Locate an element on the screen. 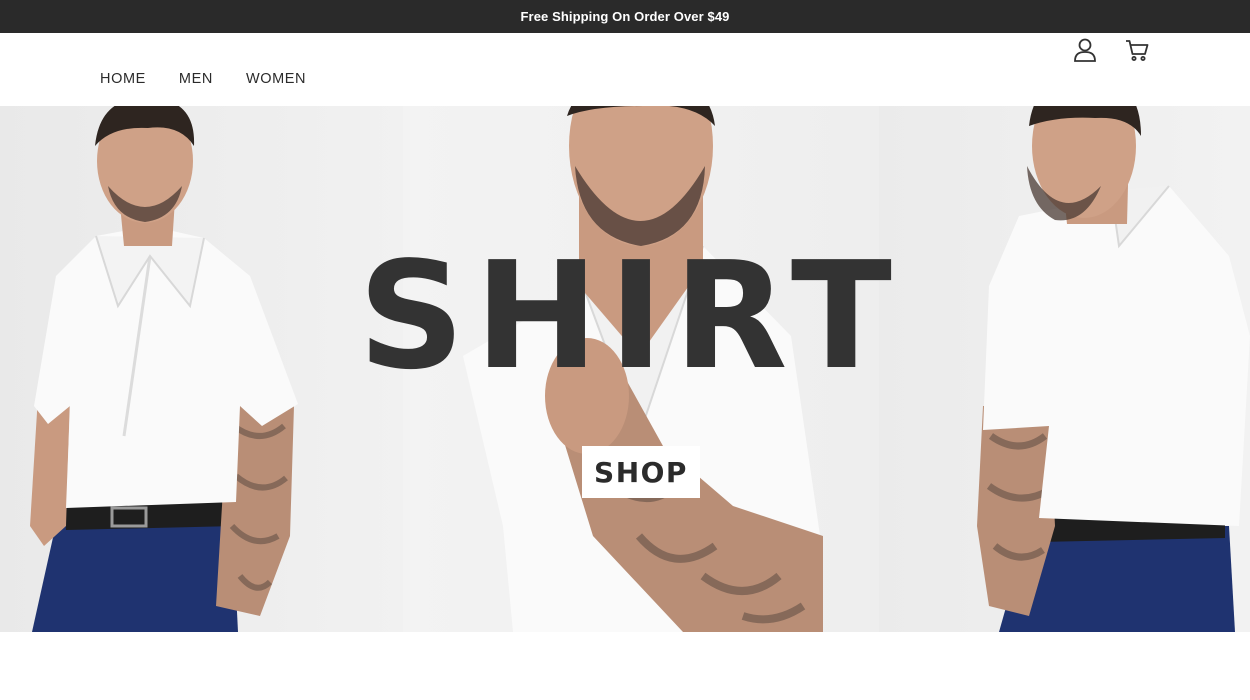 This screenshot has width=1250, height=700. announcement-text: Free Shipping On Order Over $49 is located at coordinates (625, 16).